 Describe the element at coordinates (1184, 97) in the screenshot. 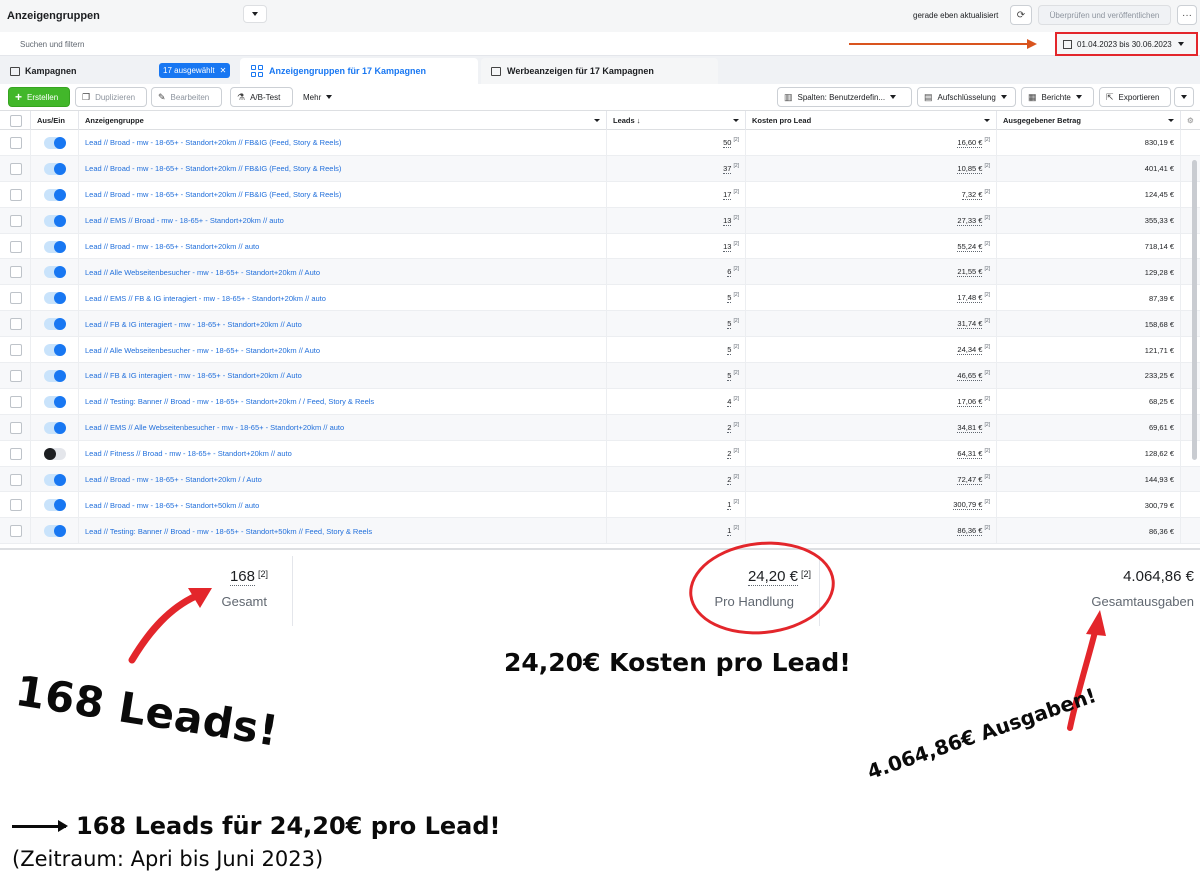

I see `export-dropdown-button` at that location.